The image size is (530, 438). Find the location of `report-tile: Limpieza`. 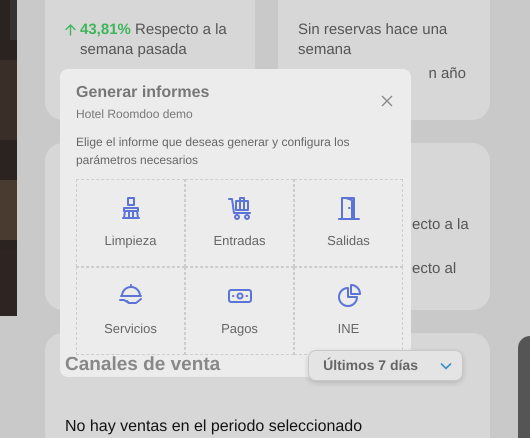

report-tile: Limpieza is located at coordinates (130, 223).